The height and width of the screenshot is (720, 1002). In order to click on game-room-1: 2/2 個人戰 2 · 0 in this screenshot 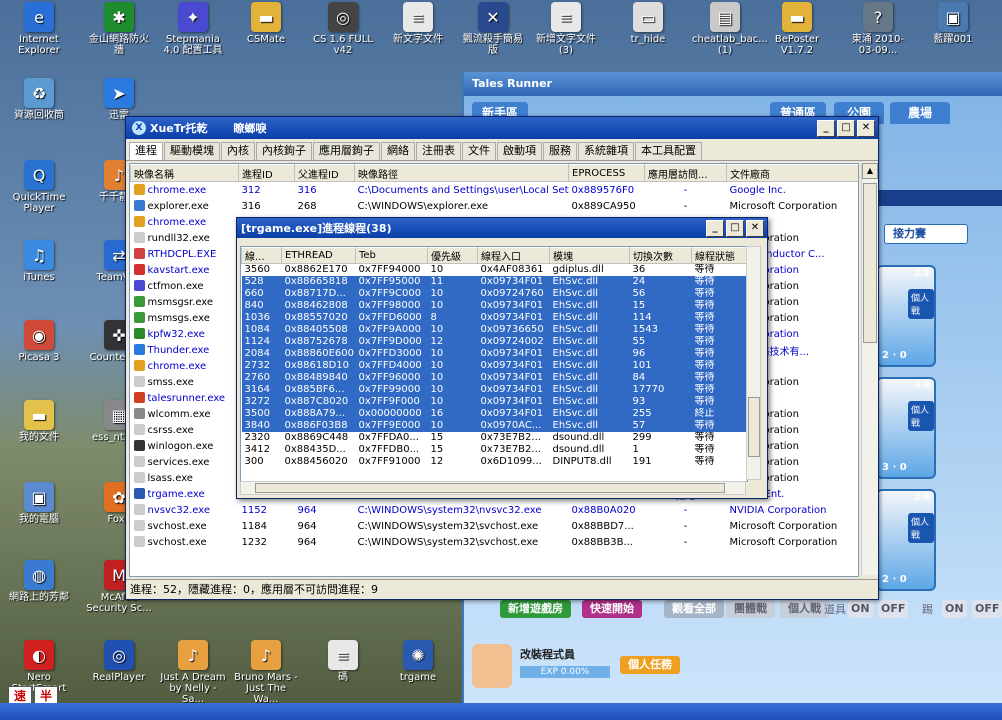, I will do `click(906, 316)`.